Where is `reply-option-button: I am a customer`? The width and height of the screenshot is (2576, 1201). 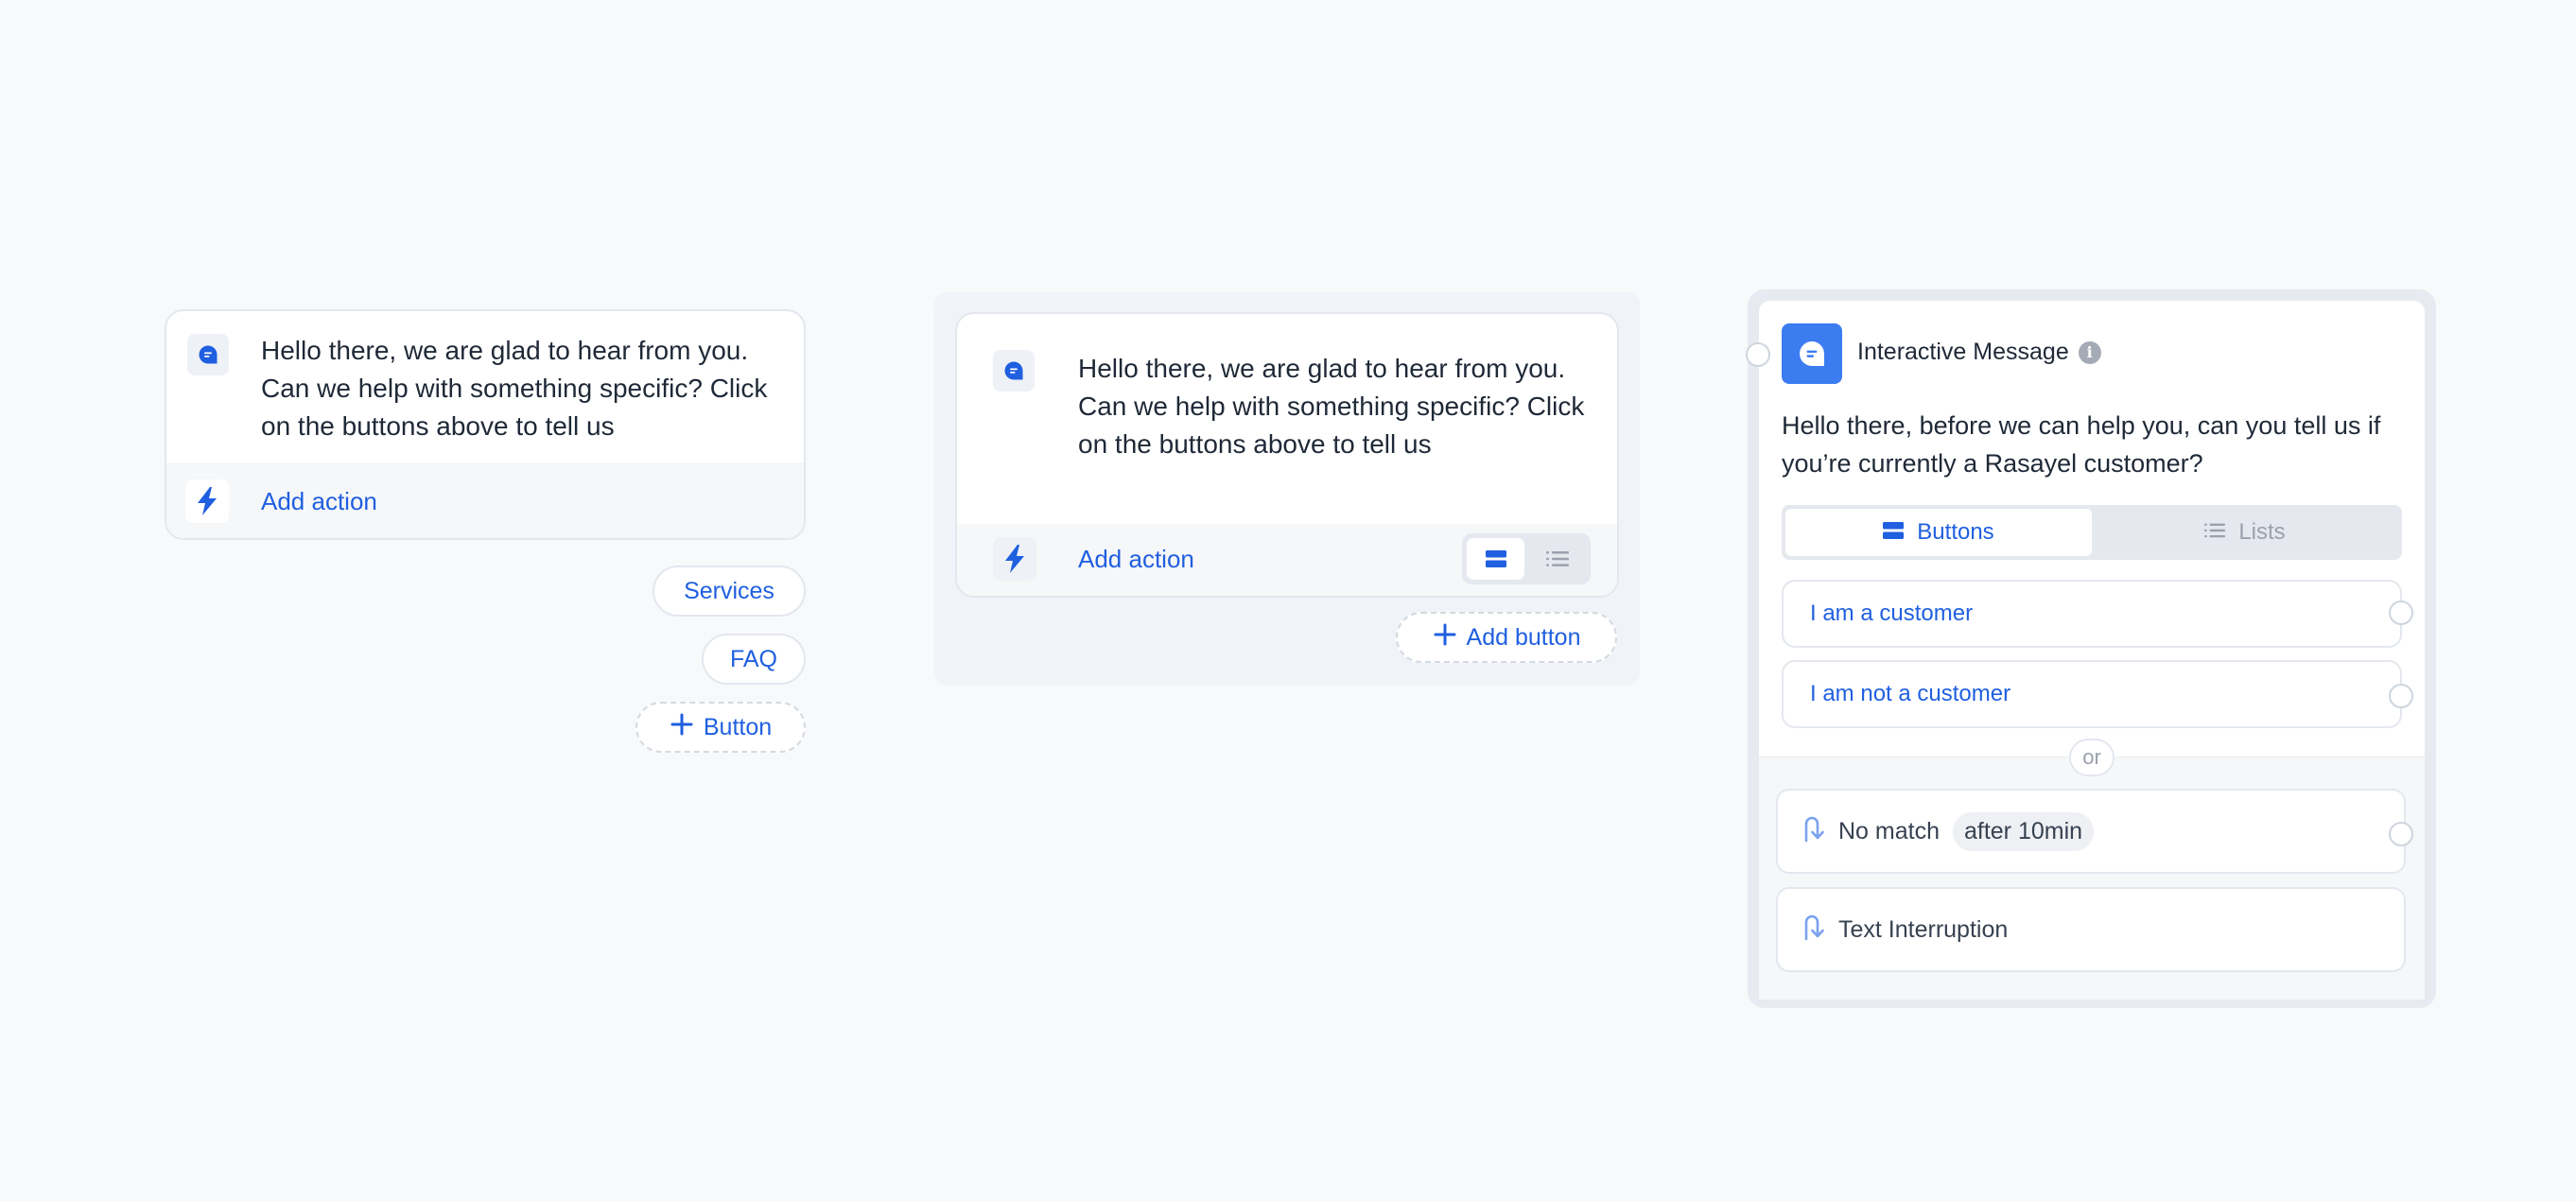 reply-option-button: I am a customer is located at coordinates (2092, 614).